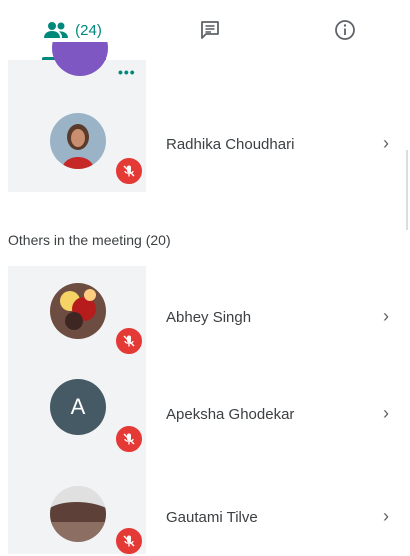 The width and height of the screenshot is (410, 556). I want to click on scrollbar, so click(407, 190).